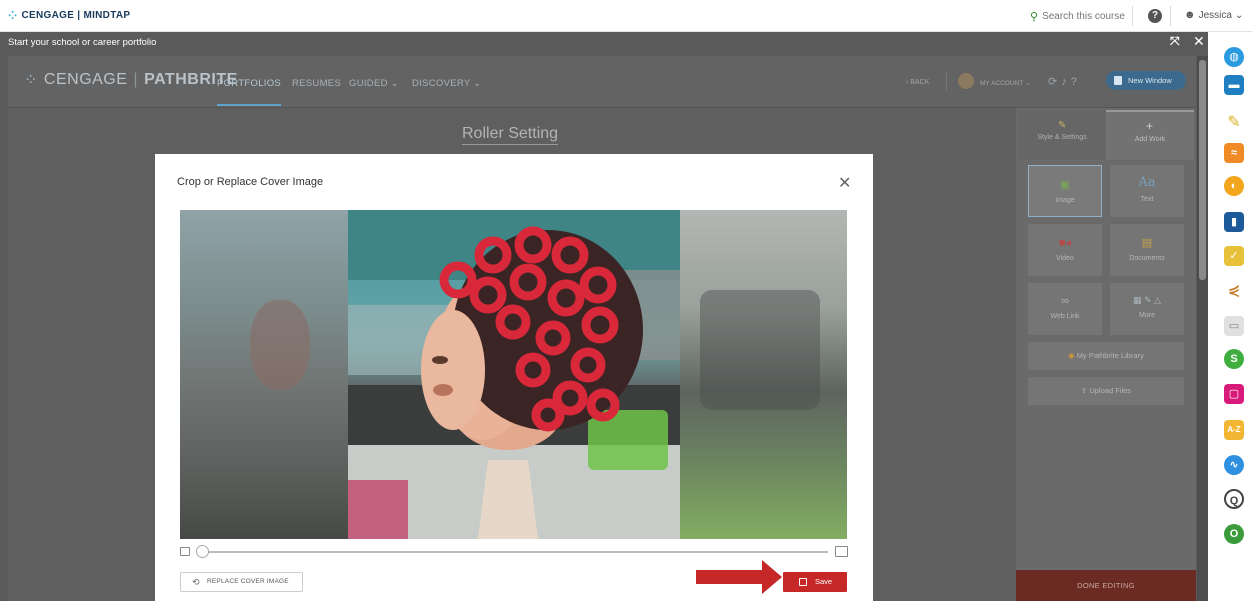  What do you see at coordinates (1110, 355) in the screenshot?
I see `library-label: My Pathbrite Library` at bounding box center [1110, 355].